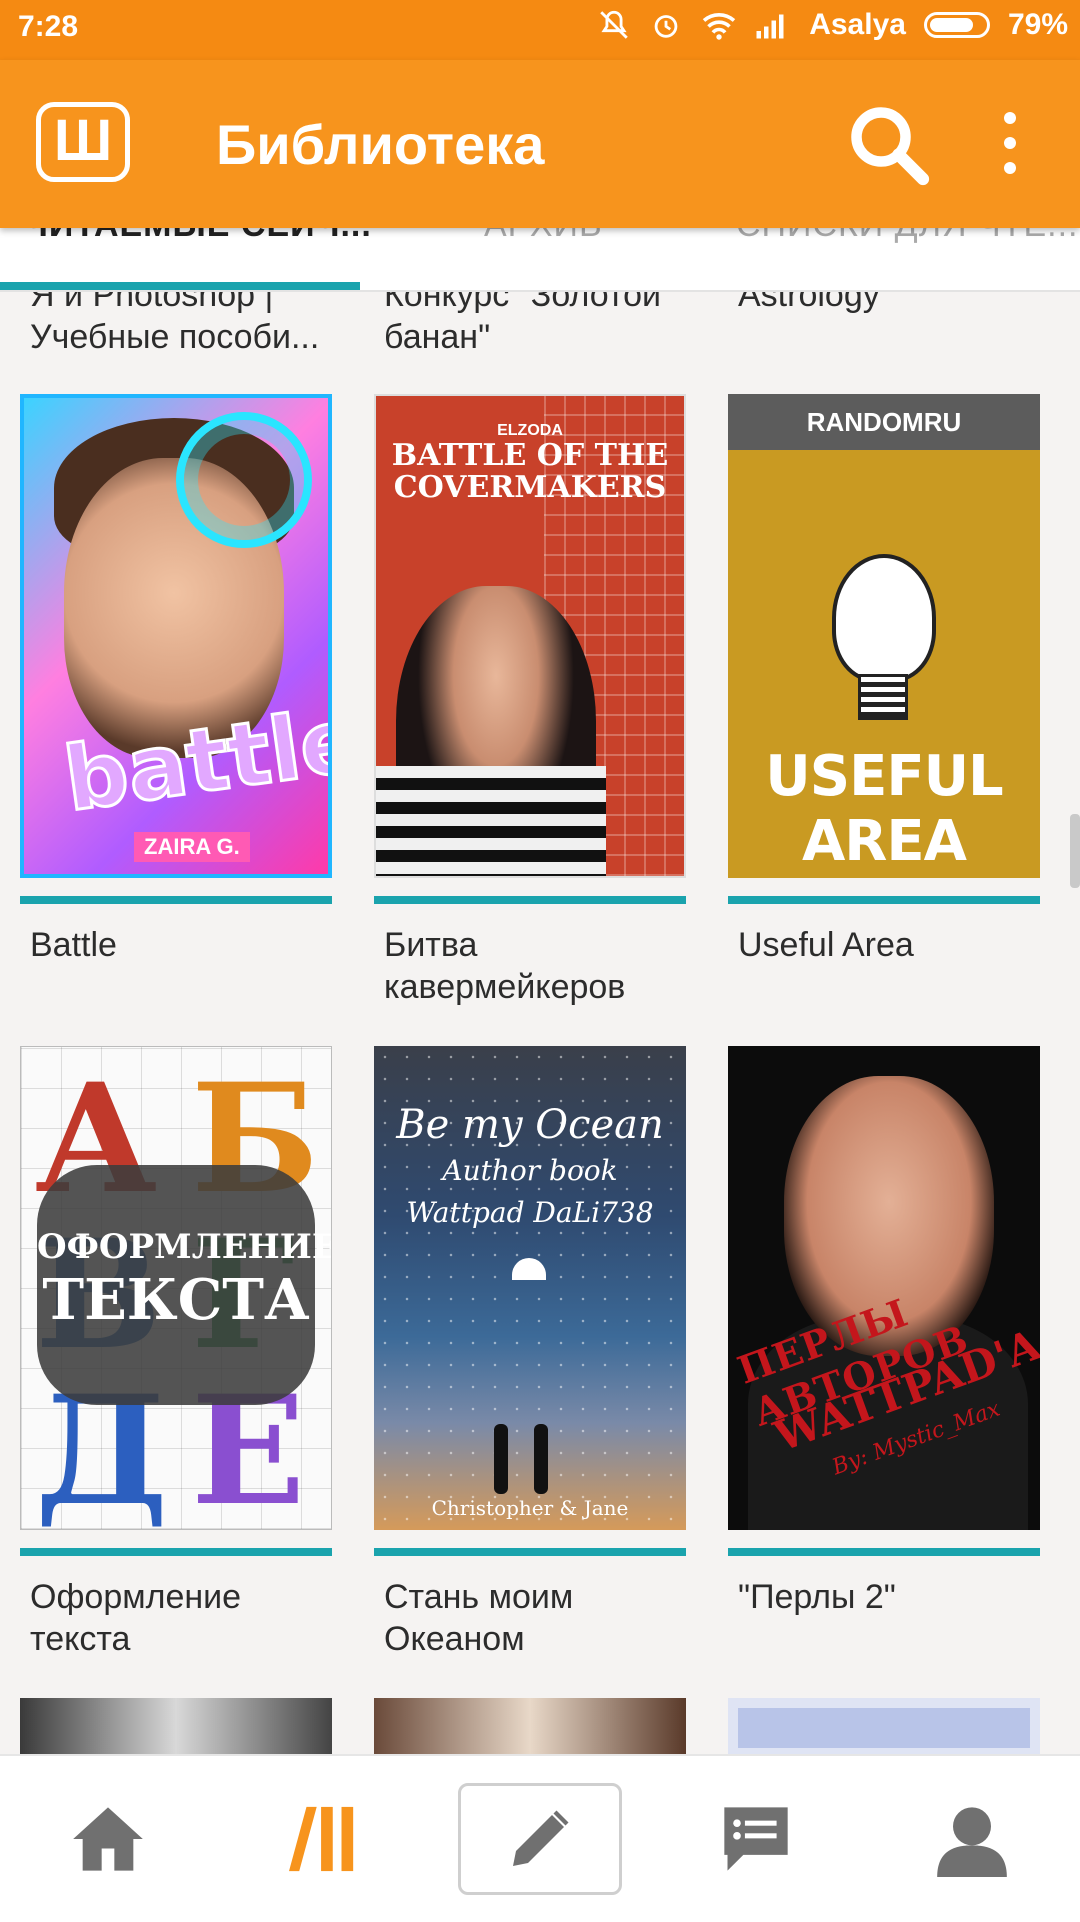 This screenshot has height=1922, width=1080. I want to click on signal-icon, so click(770, 26).